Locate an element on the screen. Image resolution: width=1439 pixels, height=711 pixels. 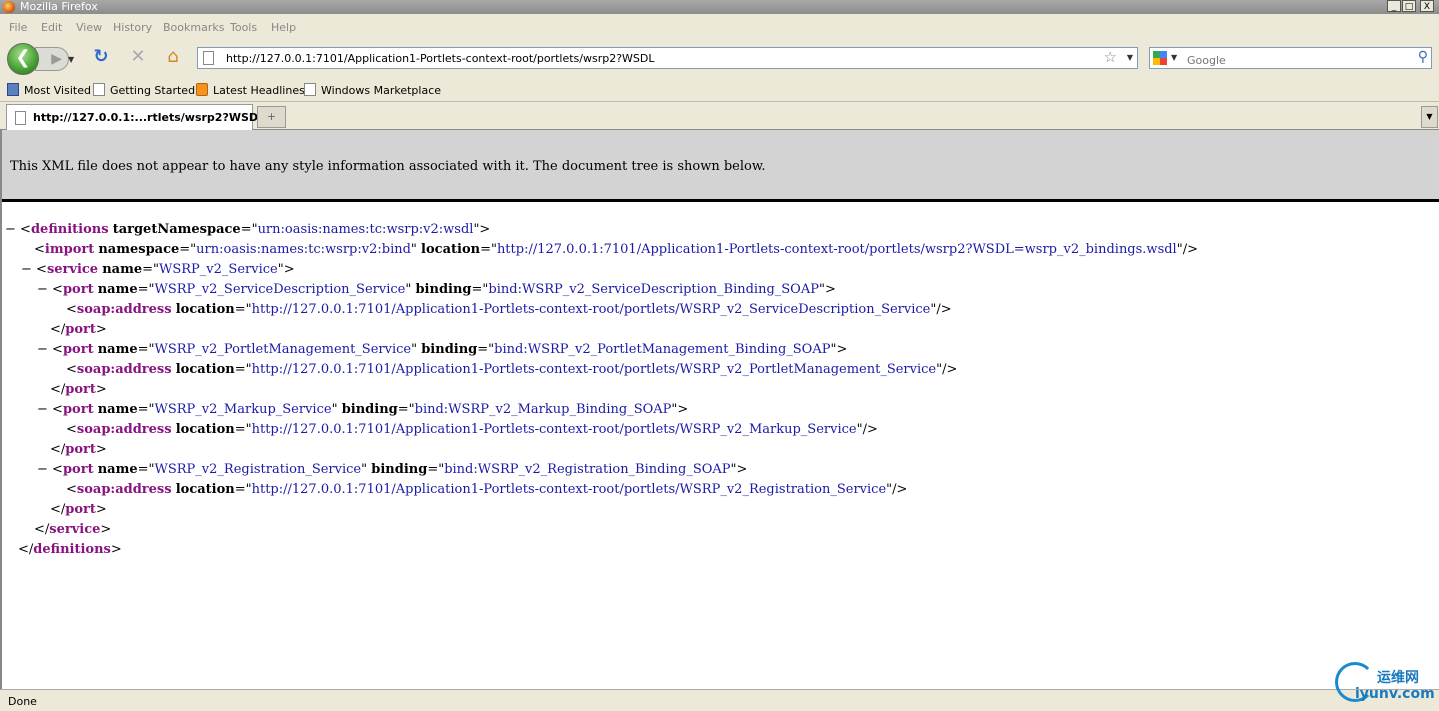
search-input is located at coordinates (1297, 60).